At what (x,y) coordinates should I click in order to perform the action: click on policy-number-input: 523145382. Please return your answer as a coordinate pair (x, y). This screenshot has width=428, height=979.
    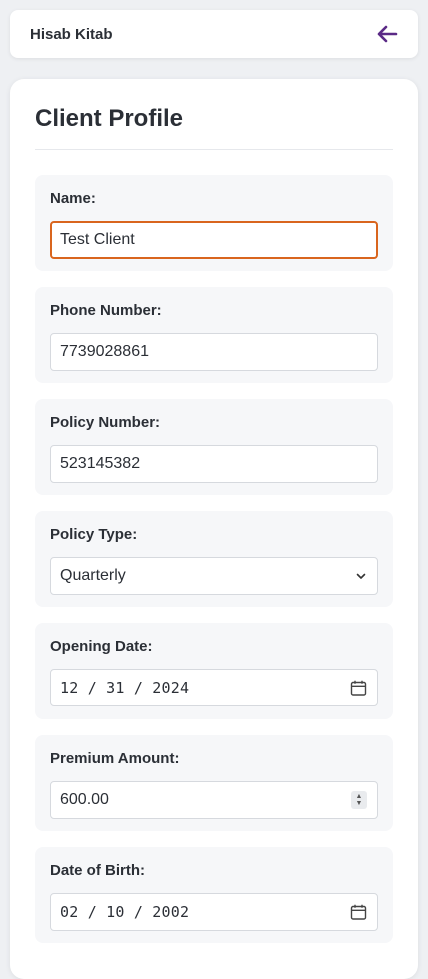
    Looking at the image, I should click on (214, 464).